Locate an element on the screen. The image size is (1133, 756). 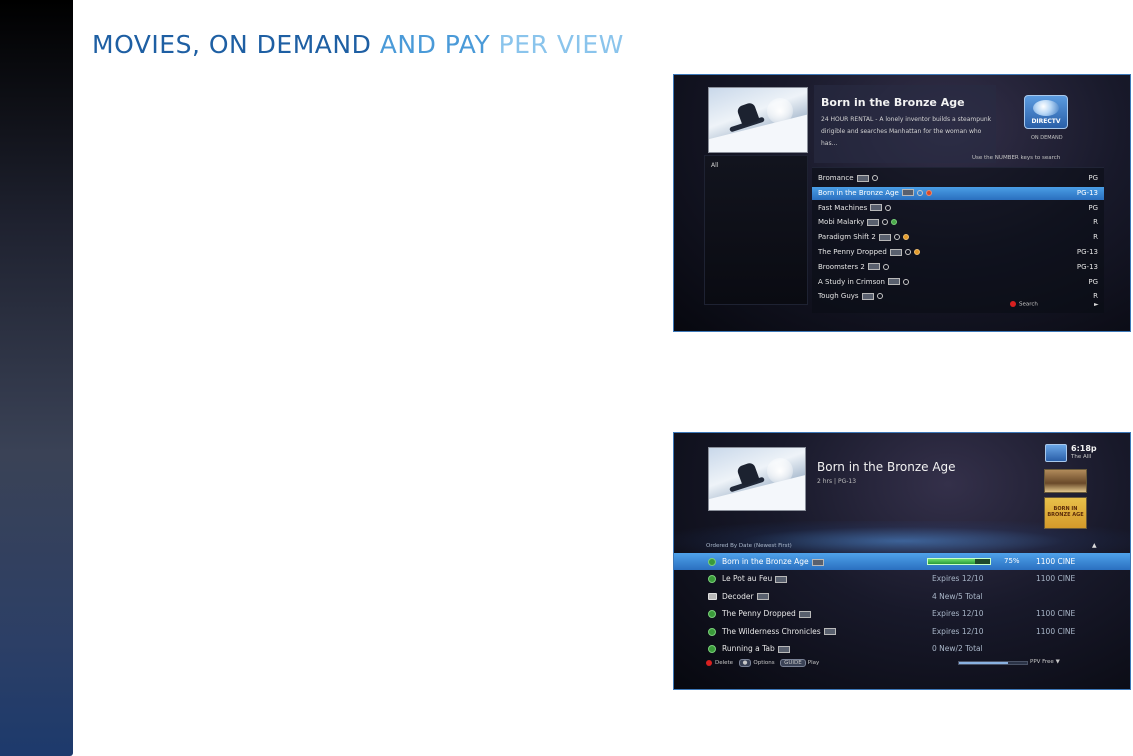
playlist-item-title: The Penny Dropped is located at coordinates (766, 613).